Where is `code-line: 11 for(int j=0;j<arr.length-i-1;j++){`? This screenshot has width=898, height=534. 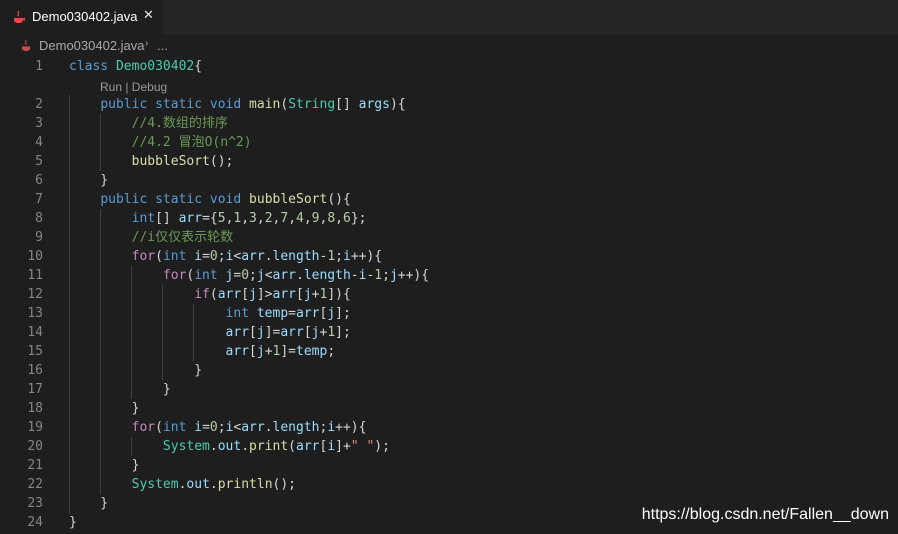
code-line: 11 for(int j=0;j<arr.length-i-1;j++){ is located at coordinates (449, 275).